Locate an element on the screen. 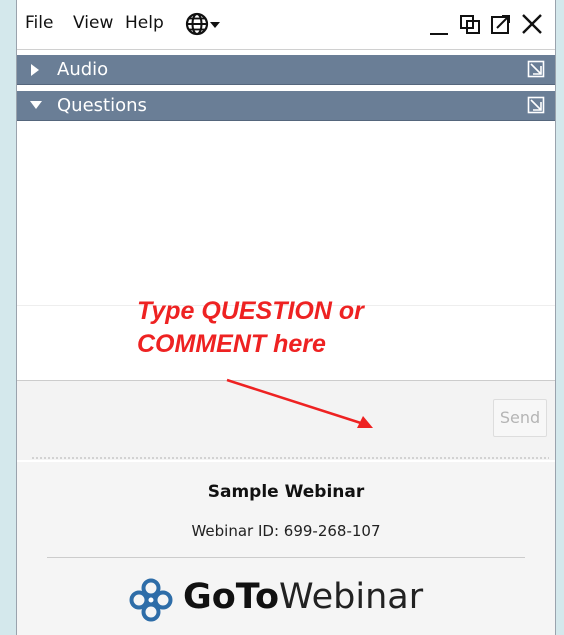 The width and height of the screenshot is (564, 635). section-header-questions: Questions is located at coordinates (286, 106).